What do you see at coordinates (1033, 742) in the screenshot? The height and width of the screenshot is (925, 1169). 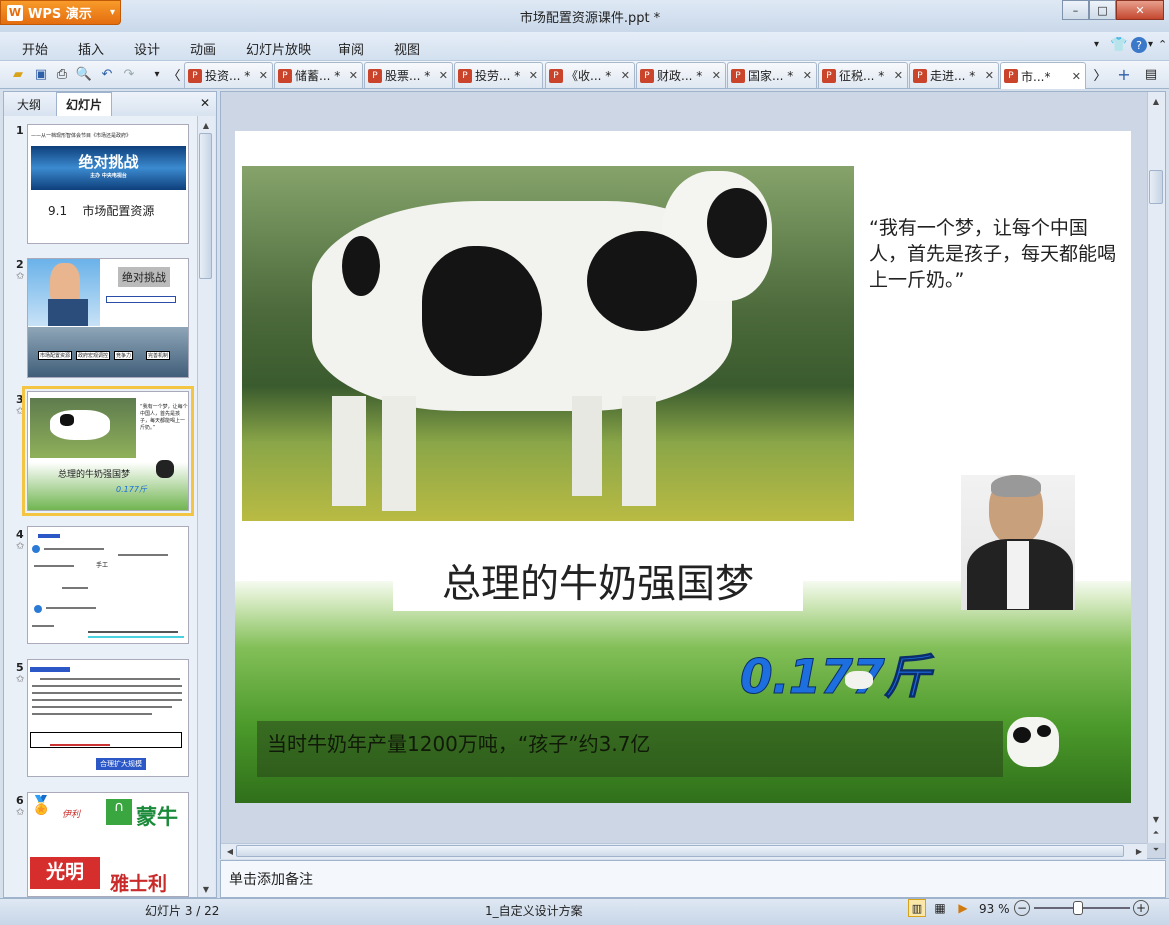 I see `cow-standing-image` at bounding box center [1033, 742].